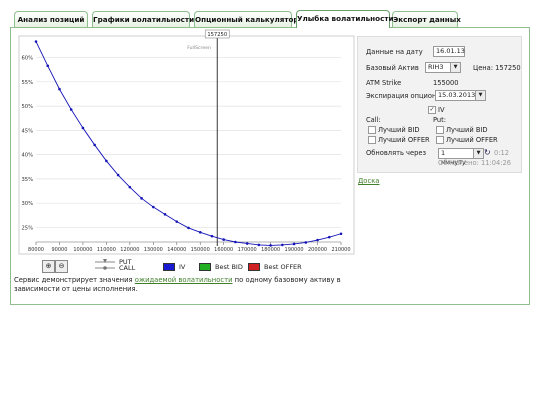 This screenshot has height=416, width=550. I want to click on y-tick-label: 25%, so click(27, 228).